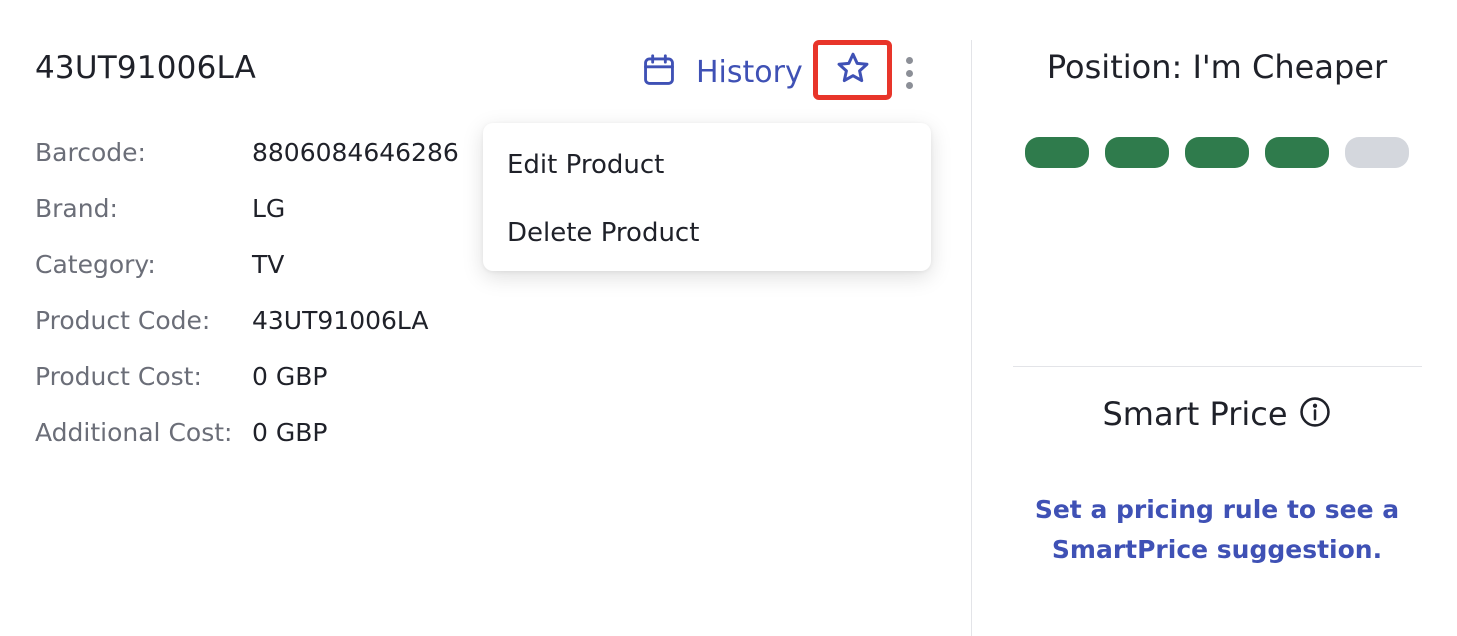 Image resolution: width=1457 pixels, height=636 pixels. I want to click on more-options-button, so click(909, 73).